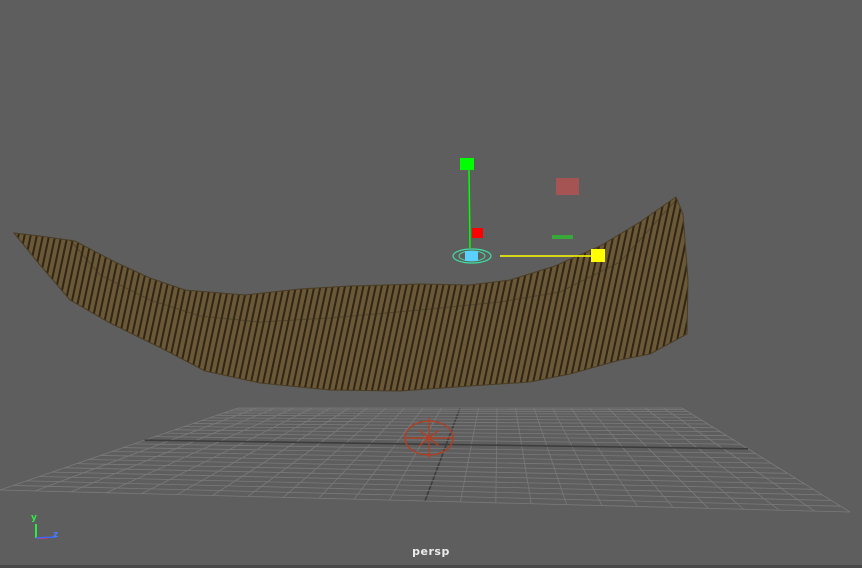 This screenshot has height=568, width=862. I want to click on z-axis-handle, so click(477, 233).